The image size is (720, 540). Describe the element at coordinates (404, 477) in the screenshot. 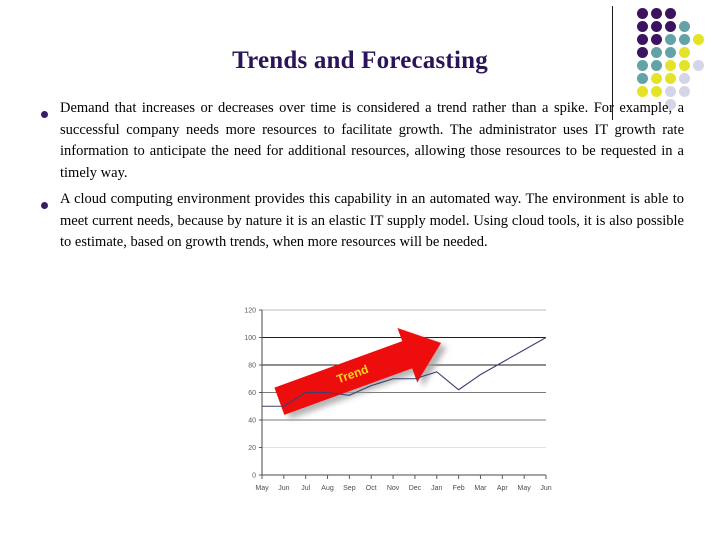

I see `x-axis-ticks` at that location.